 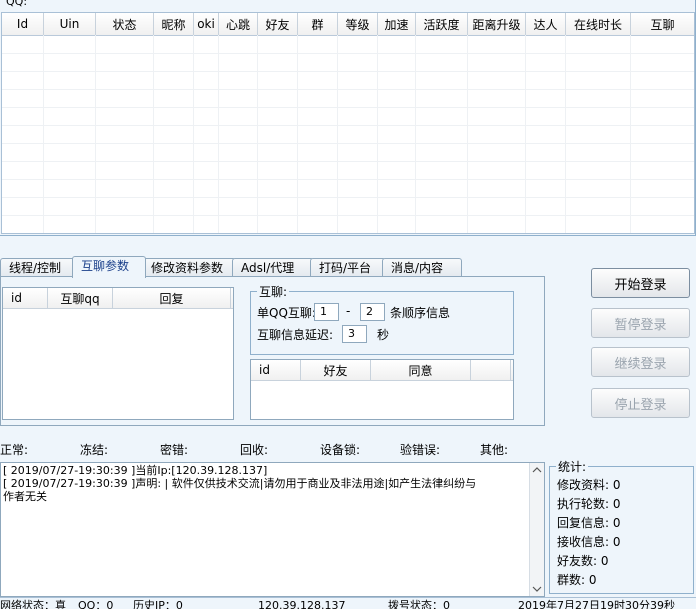 What do you see at coordinates (640, 283) in the screenshot?
I see `start-login-button: 开始登录` at bounding box center [640, 283].